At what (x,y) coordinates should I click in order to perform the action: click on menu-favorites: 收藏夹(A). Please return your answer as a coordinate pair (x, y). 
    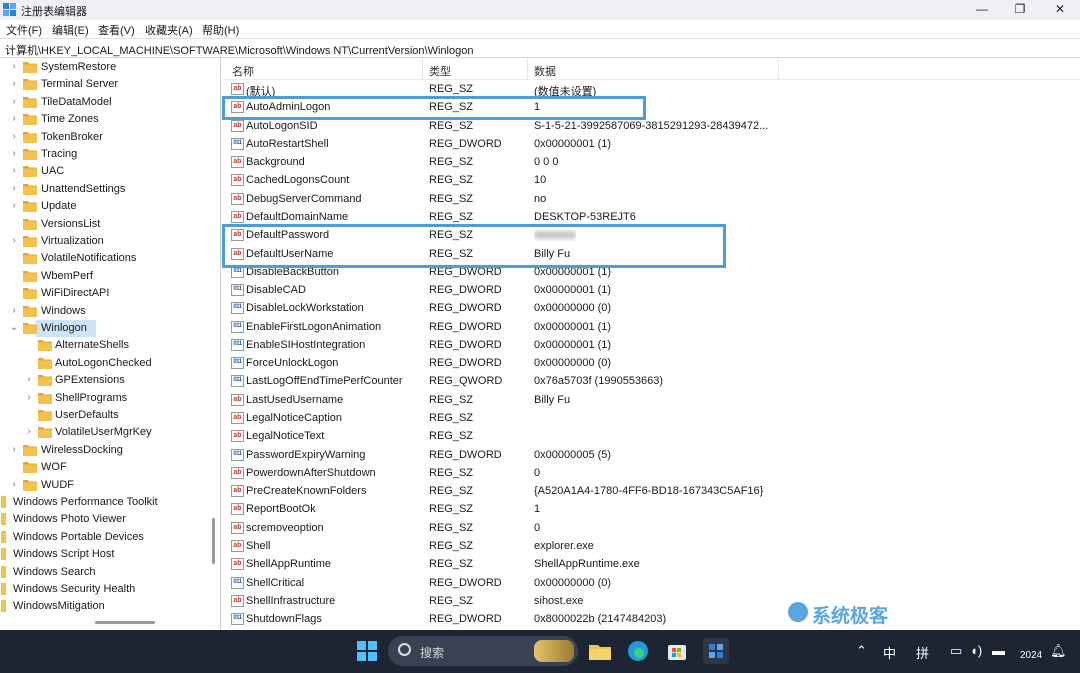
    Looking at the image, I should click on (169, 30).